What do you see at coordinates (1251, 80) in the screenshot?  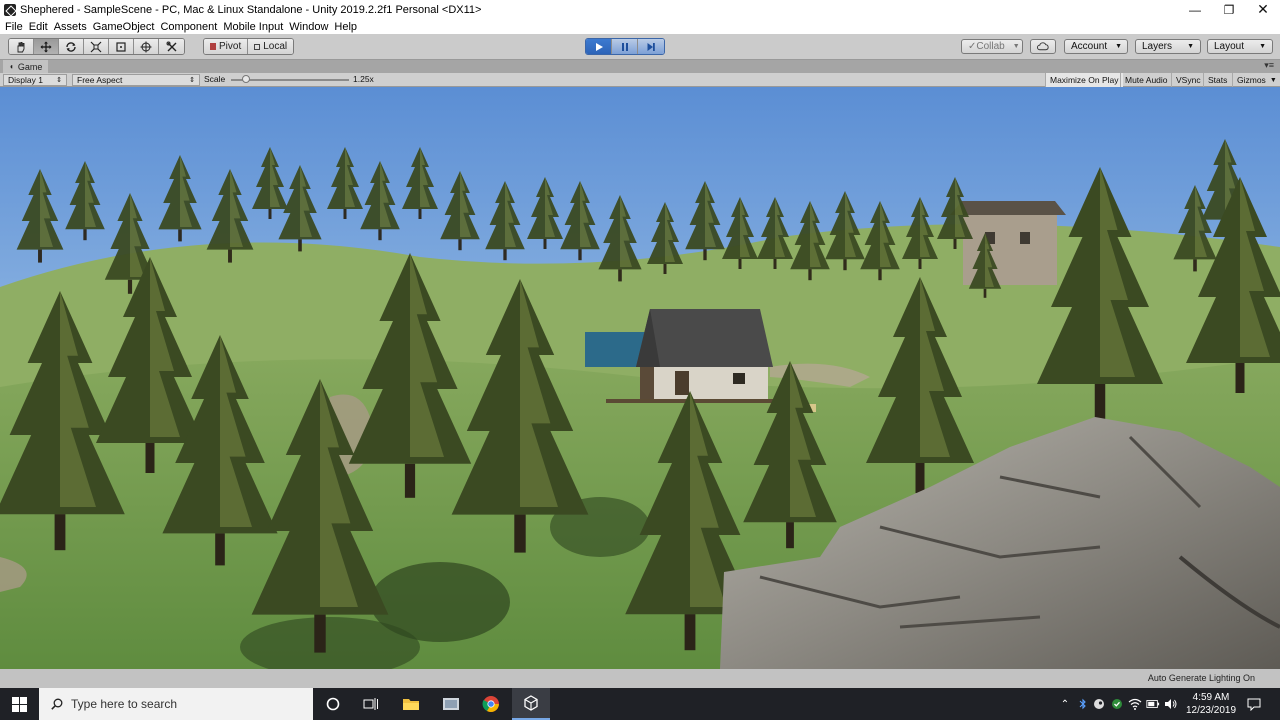 I see `gizmos-label: Gizmos` at bounding box center [1251, 80].